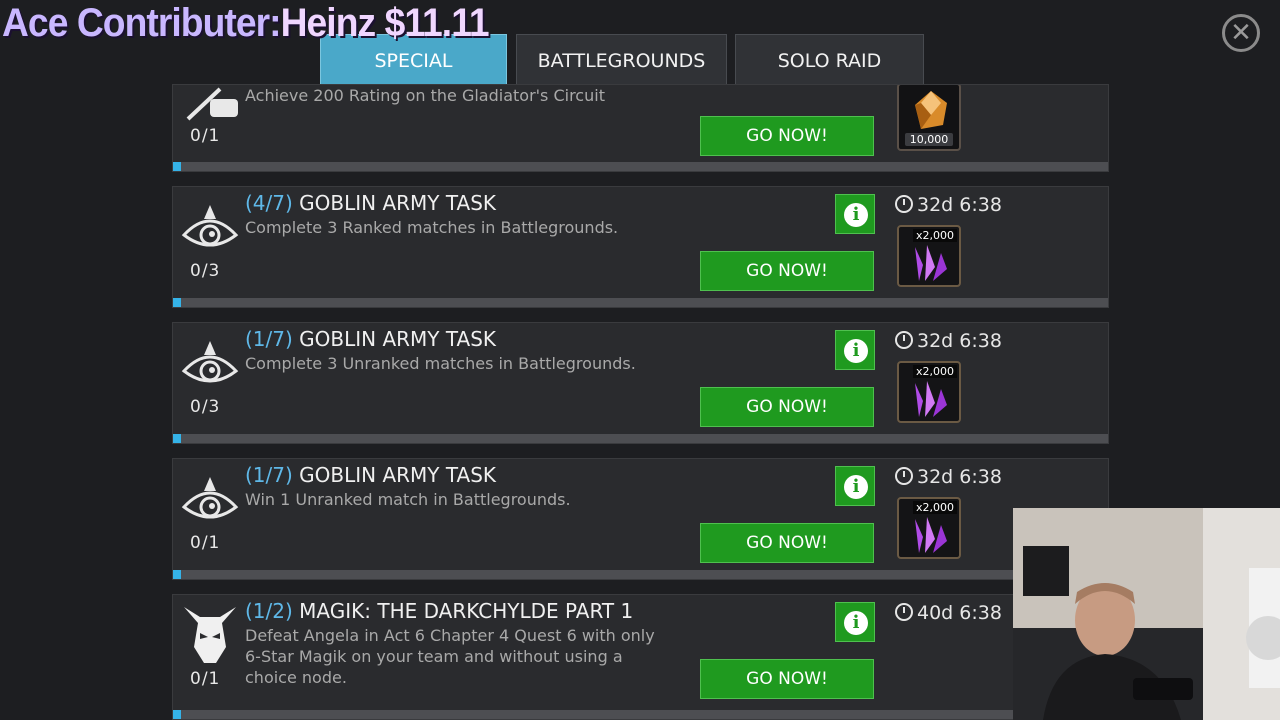 The image size is (1280, 720). Describe the element at coordinates (959, 613) in the screenshot. I see `timer-text: 40d 6:38` at that location.